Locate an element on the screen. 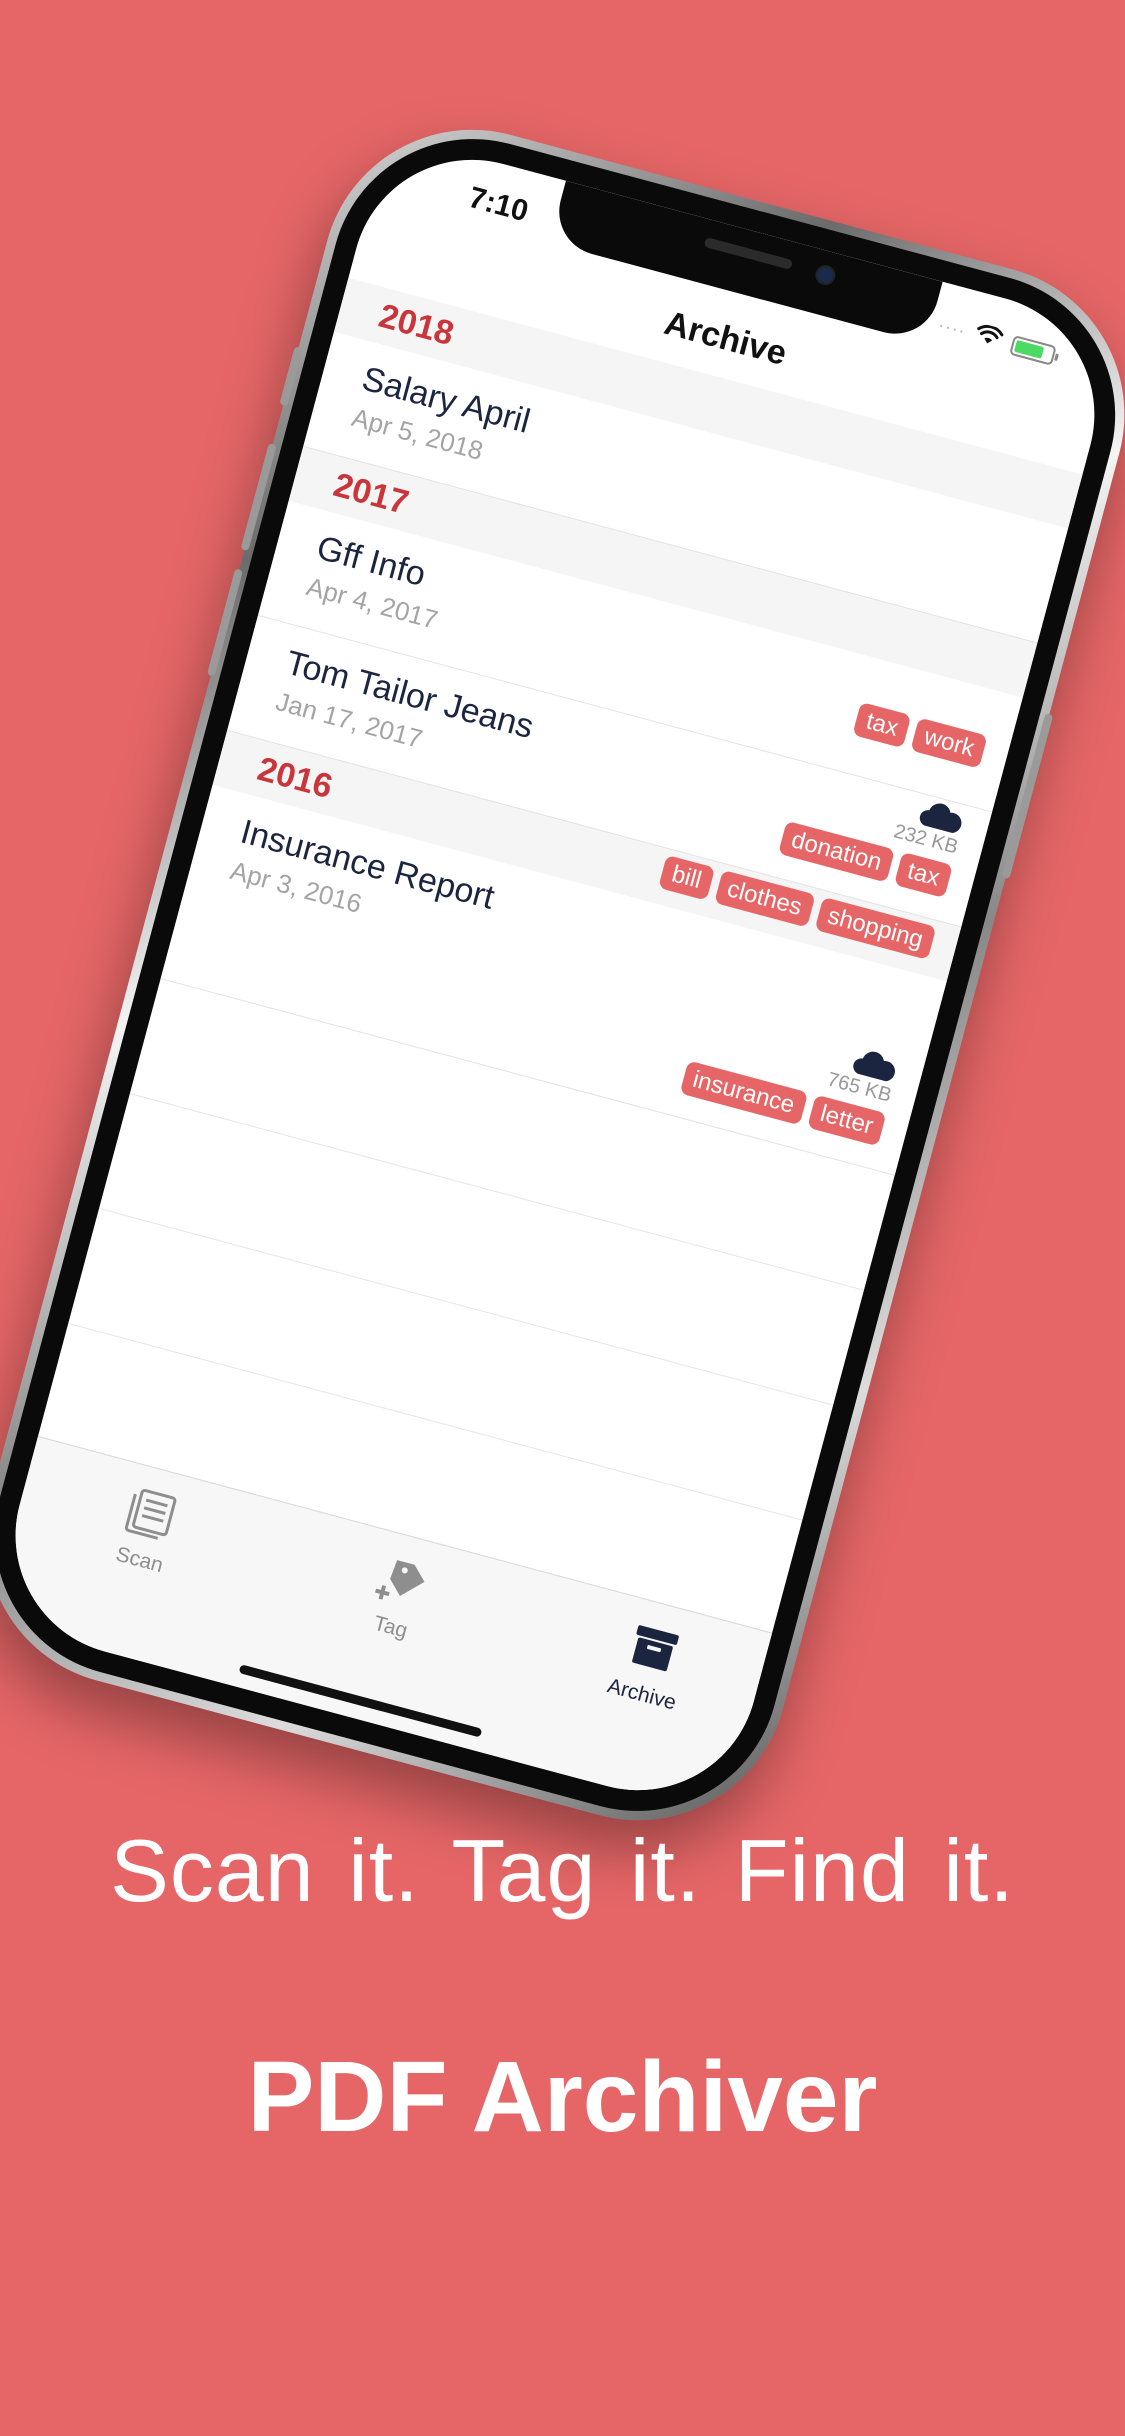 This screenshot has width=1125, height=2436. tab-scan: Scan is located at coordinates (147, 1530).